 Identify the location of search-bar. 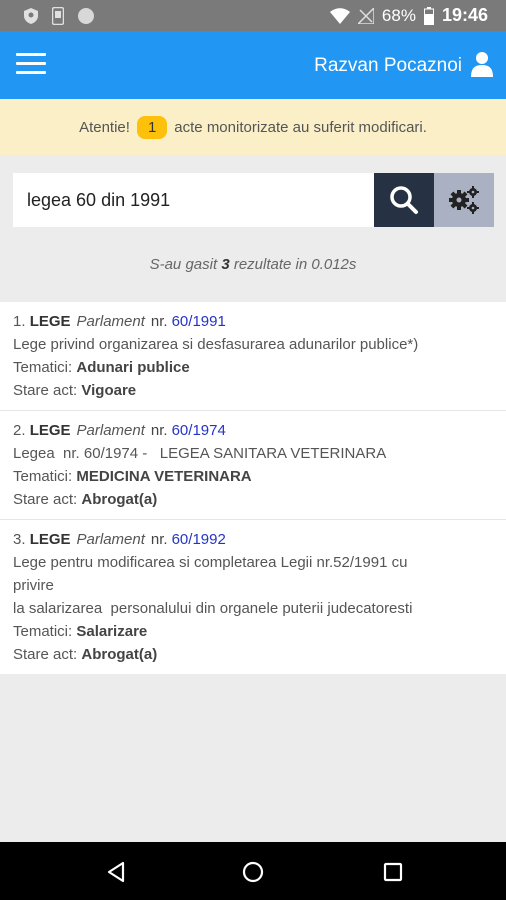
(253, 200).